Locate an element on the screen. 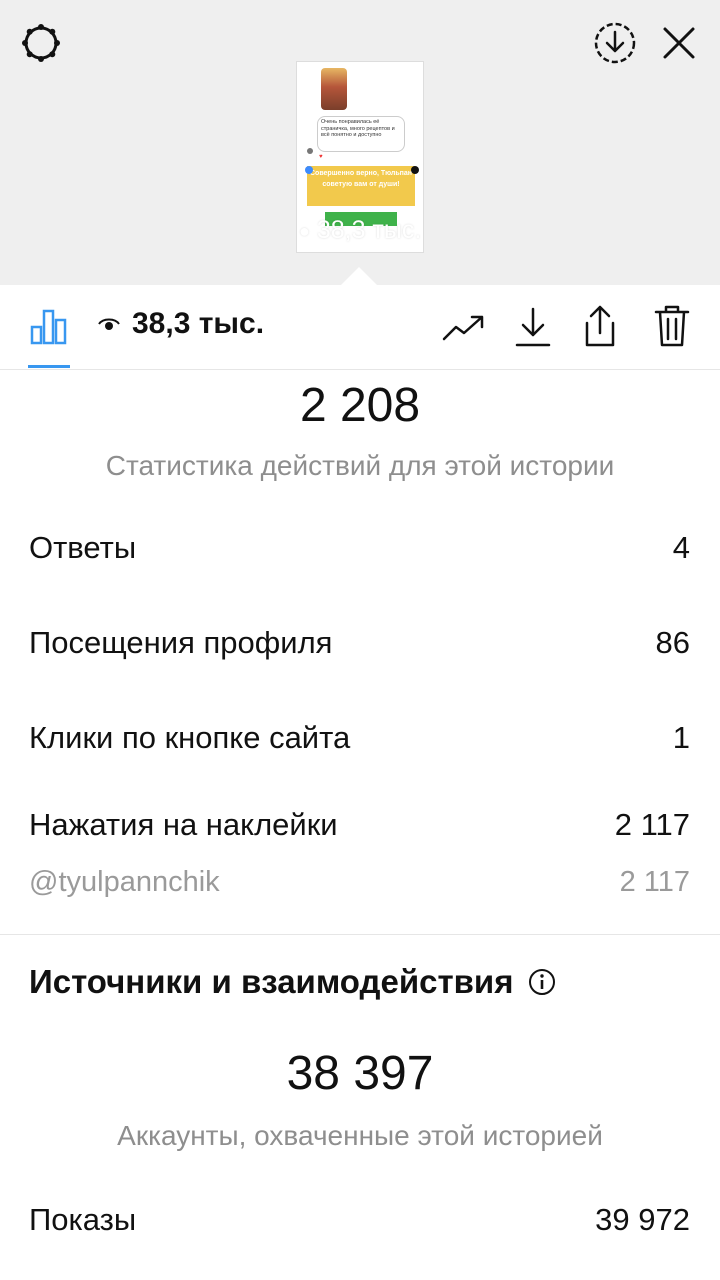 The height and width of the screenshot is (1280, 720). heart-icon: ♥ is located at coordinates (321, 157).